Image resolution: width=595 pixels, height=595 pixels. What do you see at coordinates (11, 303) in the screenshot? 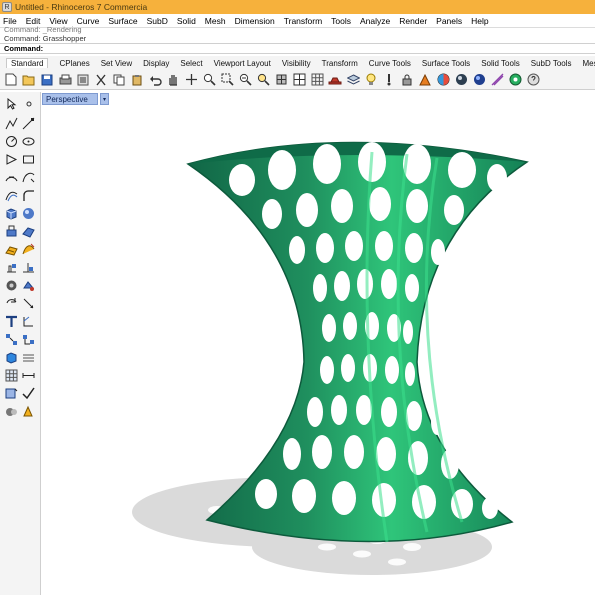
I see `rotate-icon` at bounding box center [11, 303].